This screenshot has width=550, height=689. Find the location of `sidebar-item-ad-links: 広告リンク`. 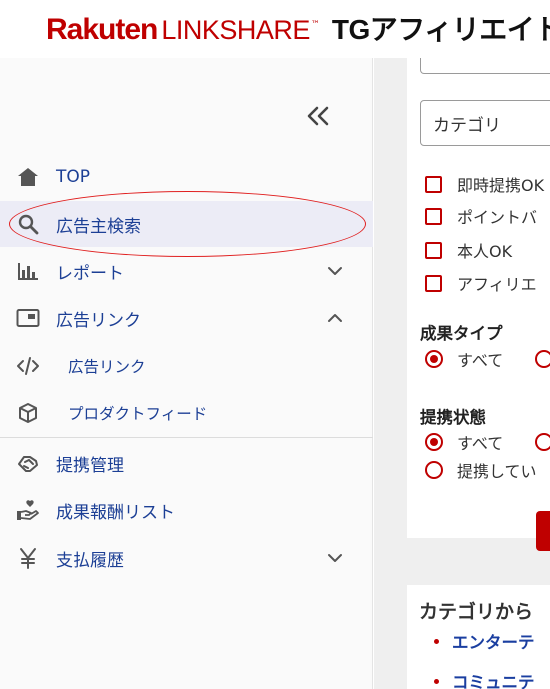

sidebar-item-ad-links: 広告リンク is located at coordinates (186, 318).